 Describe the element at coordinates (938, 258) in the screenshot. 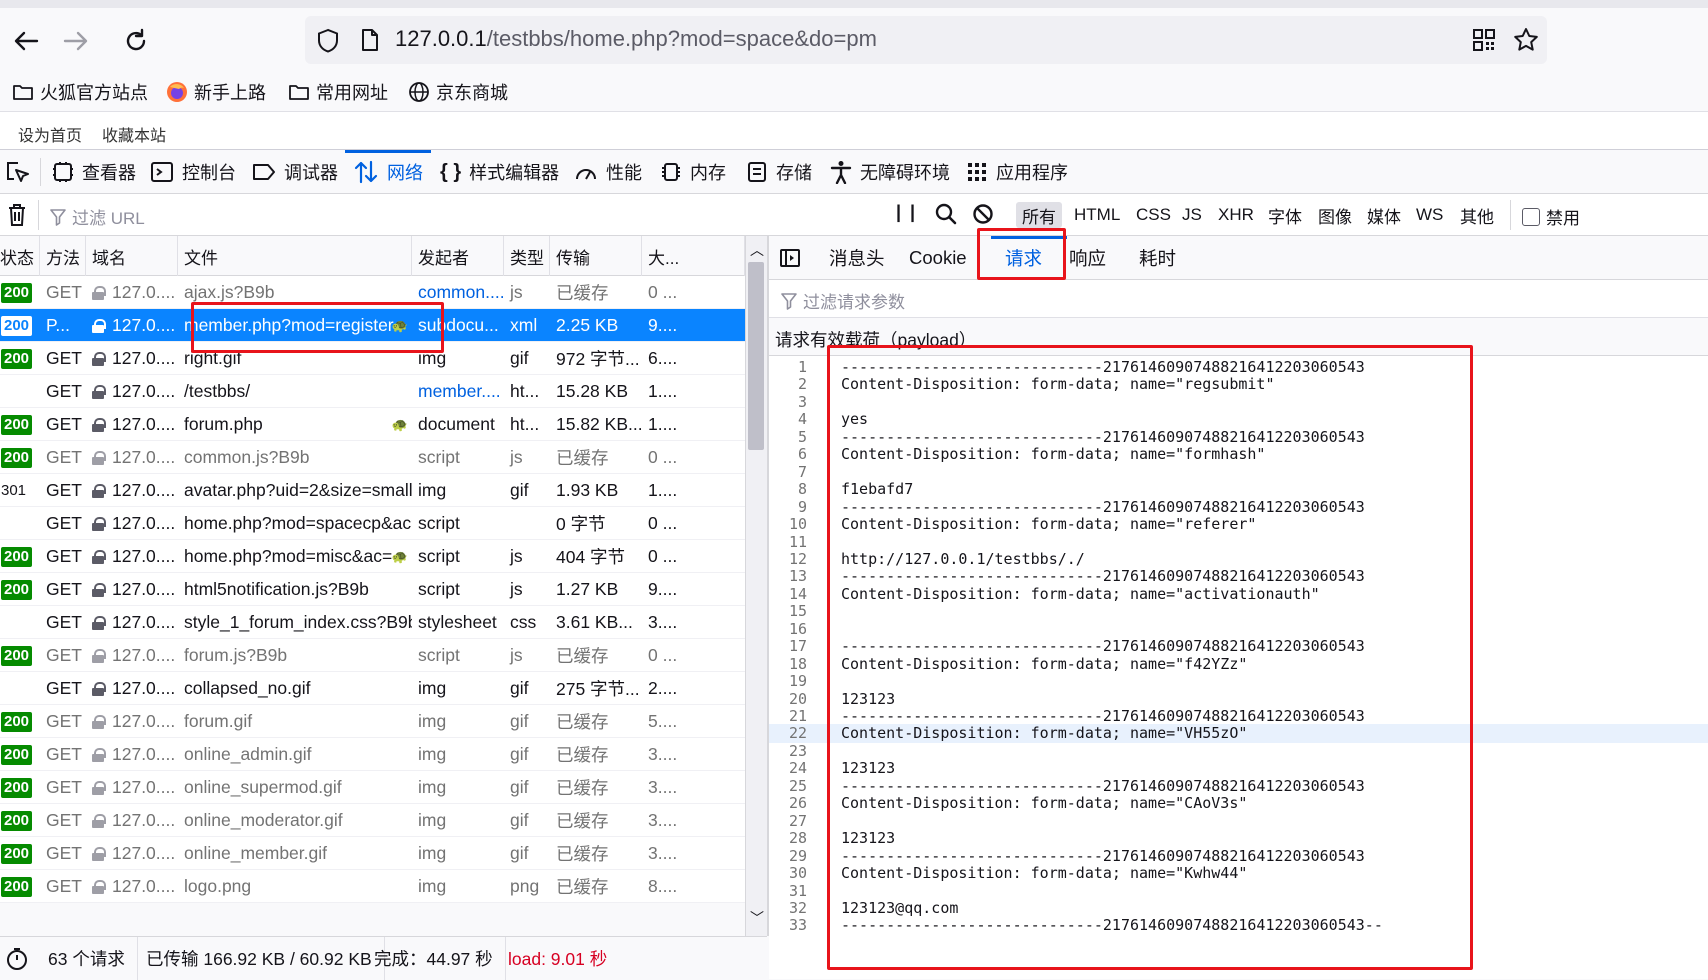

I see `detail-tab-cookie: Cookie` at that location.